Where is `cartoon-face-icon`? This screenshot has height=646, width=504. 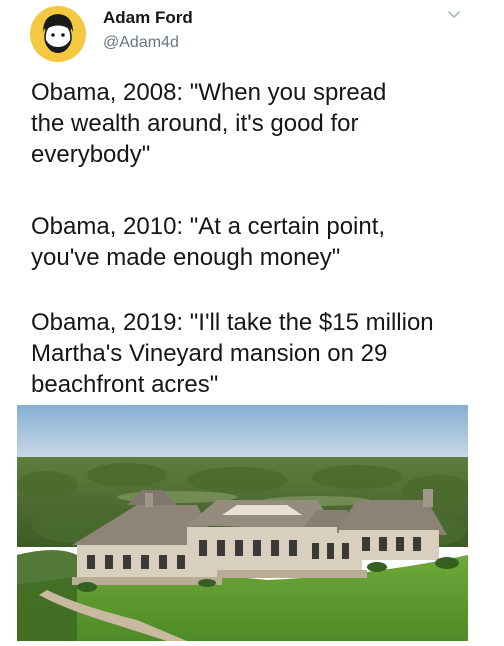
cartoon-face-icon is located at coordinates (58, 34).